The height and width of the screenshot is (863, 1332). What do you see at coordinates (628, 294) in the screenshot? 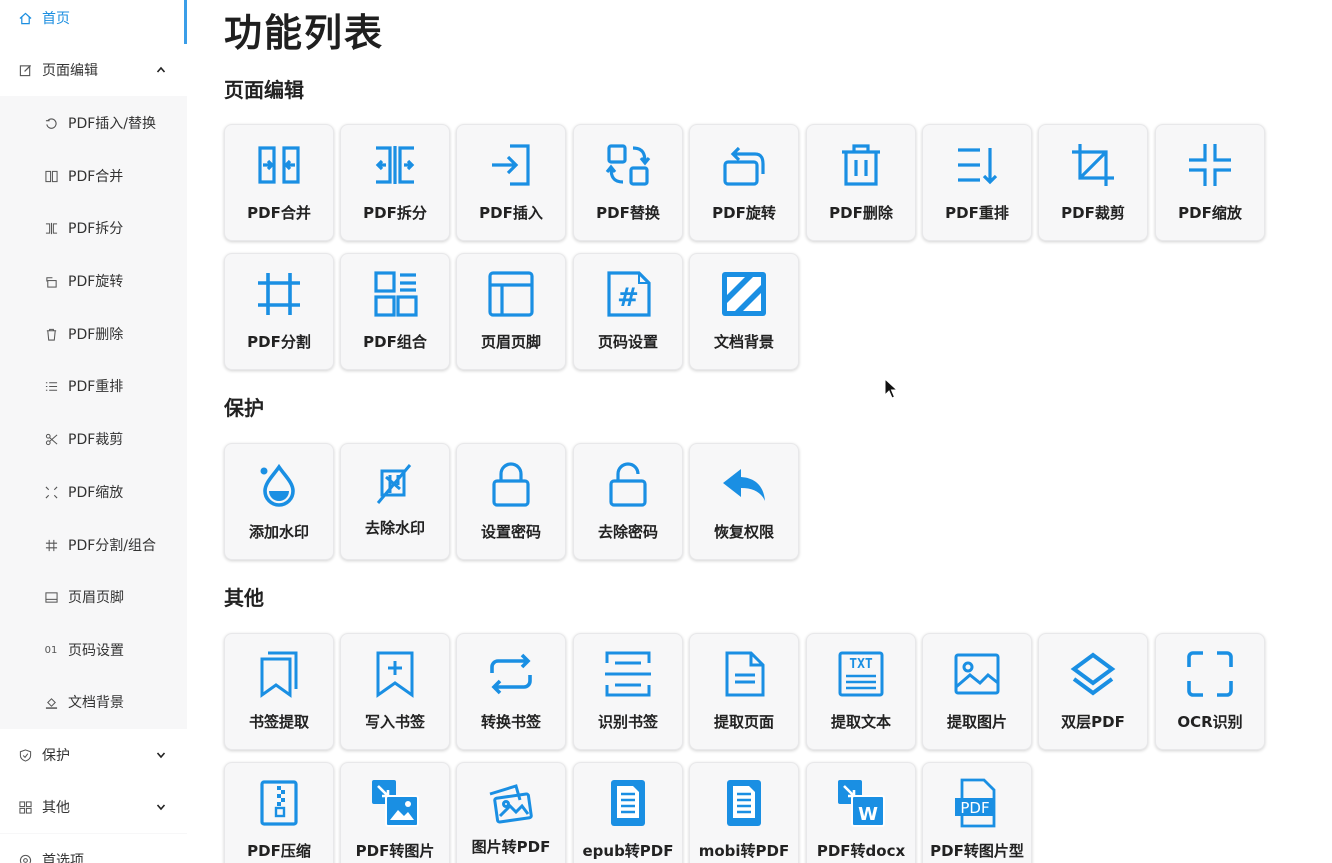
I see `page-number-icon: #` at bounding box center [628, 294].